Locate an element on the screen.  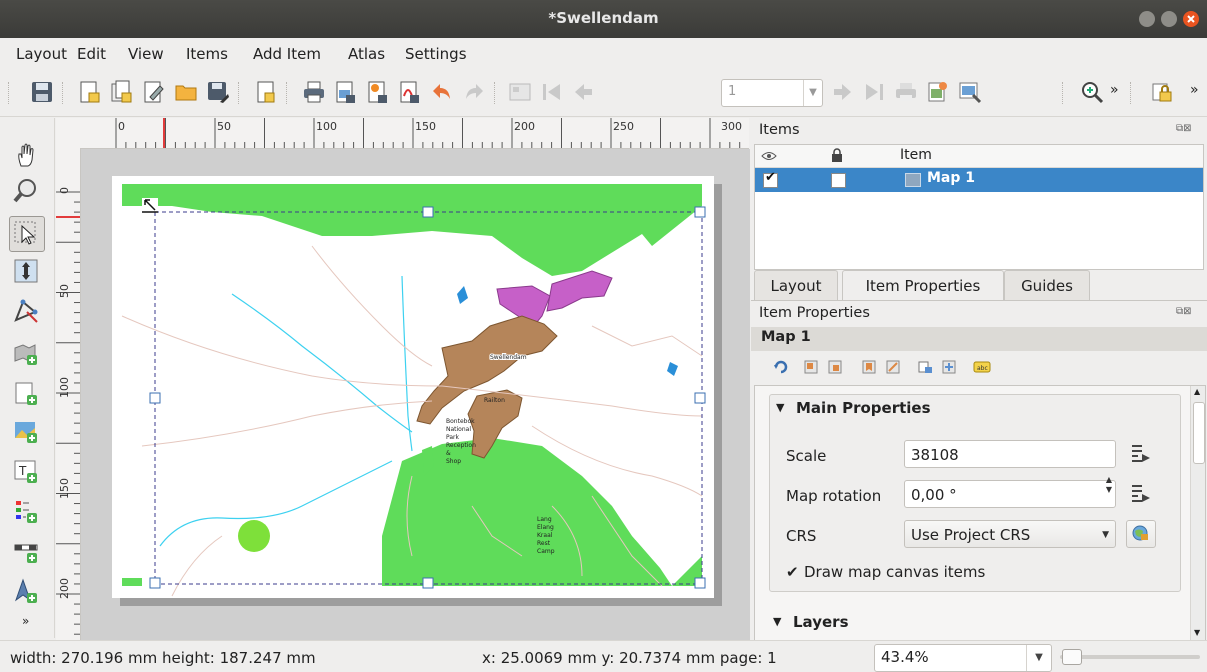
save-icon is located at coordinates (42, 92).